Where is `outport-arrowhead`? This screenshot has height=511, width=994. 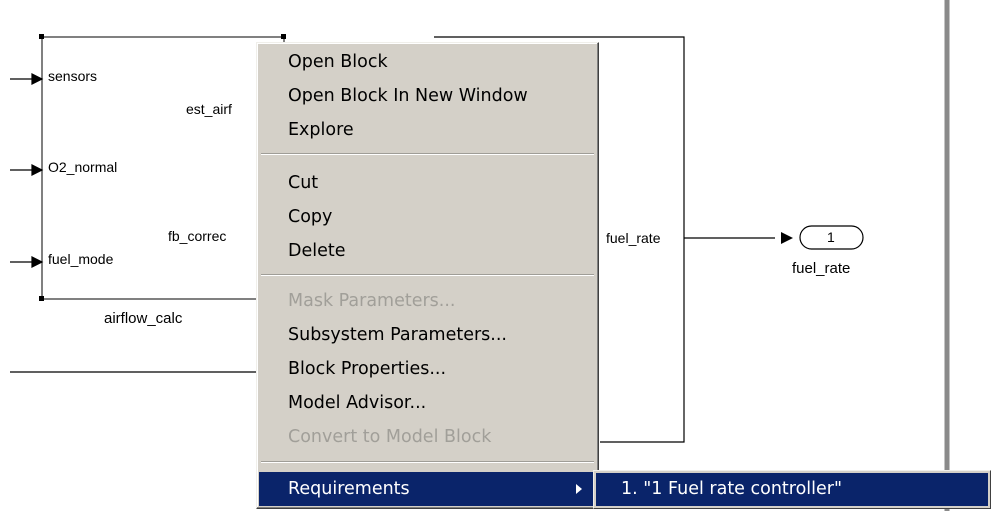 outport-arrowhead is located at coordinates (787, 238).